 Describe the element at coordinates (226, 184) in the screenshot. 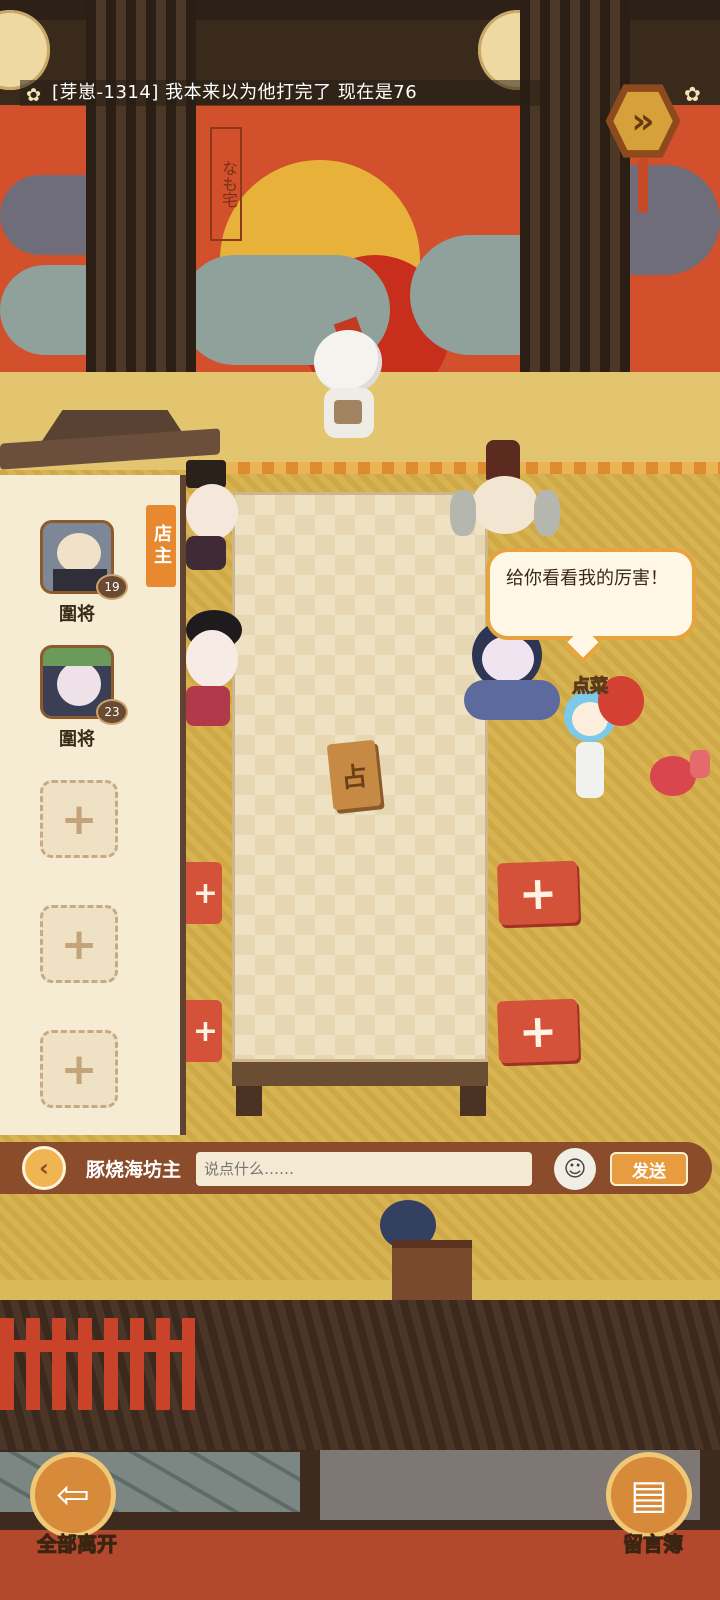

I see `mural-vertical-text: なも宅` at that location.